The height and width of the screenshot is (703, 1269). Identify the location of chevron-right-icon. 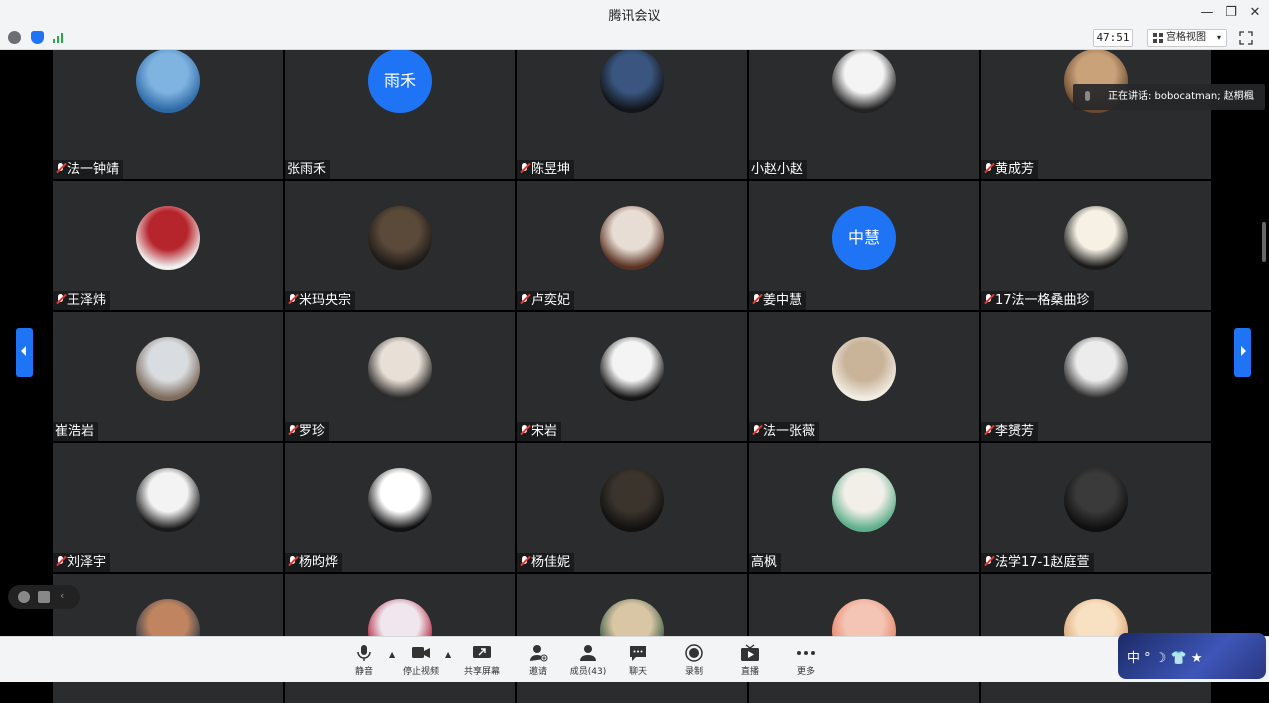
(1243, 351).